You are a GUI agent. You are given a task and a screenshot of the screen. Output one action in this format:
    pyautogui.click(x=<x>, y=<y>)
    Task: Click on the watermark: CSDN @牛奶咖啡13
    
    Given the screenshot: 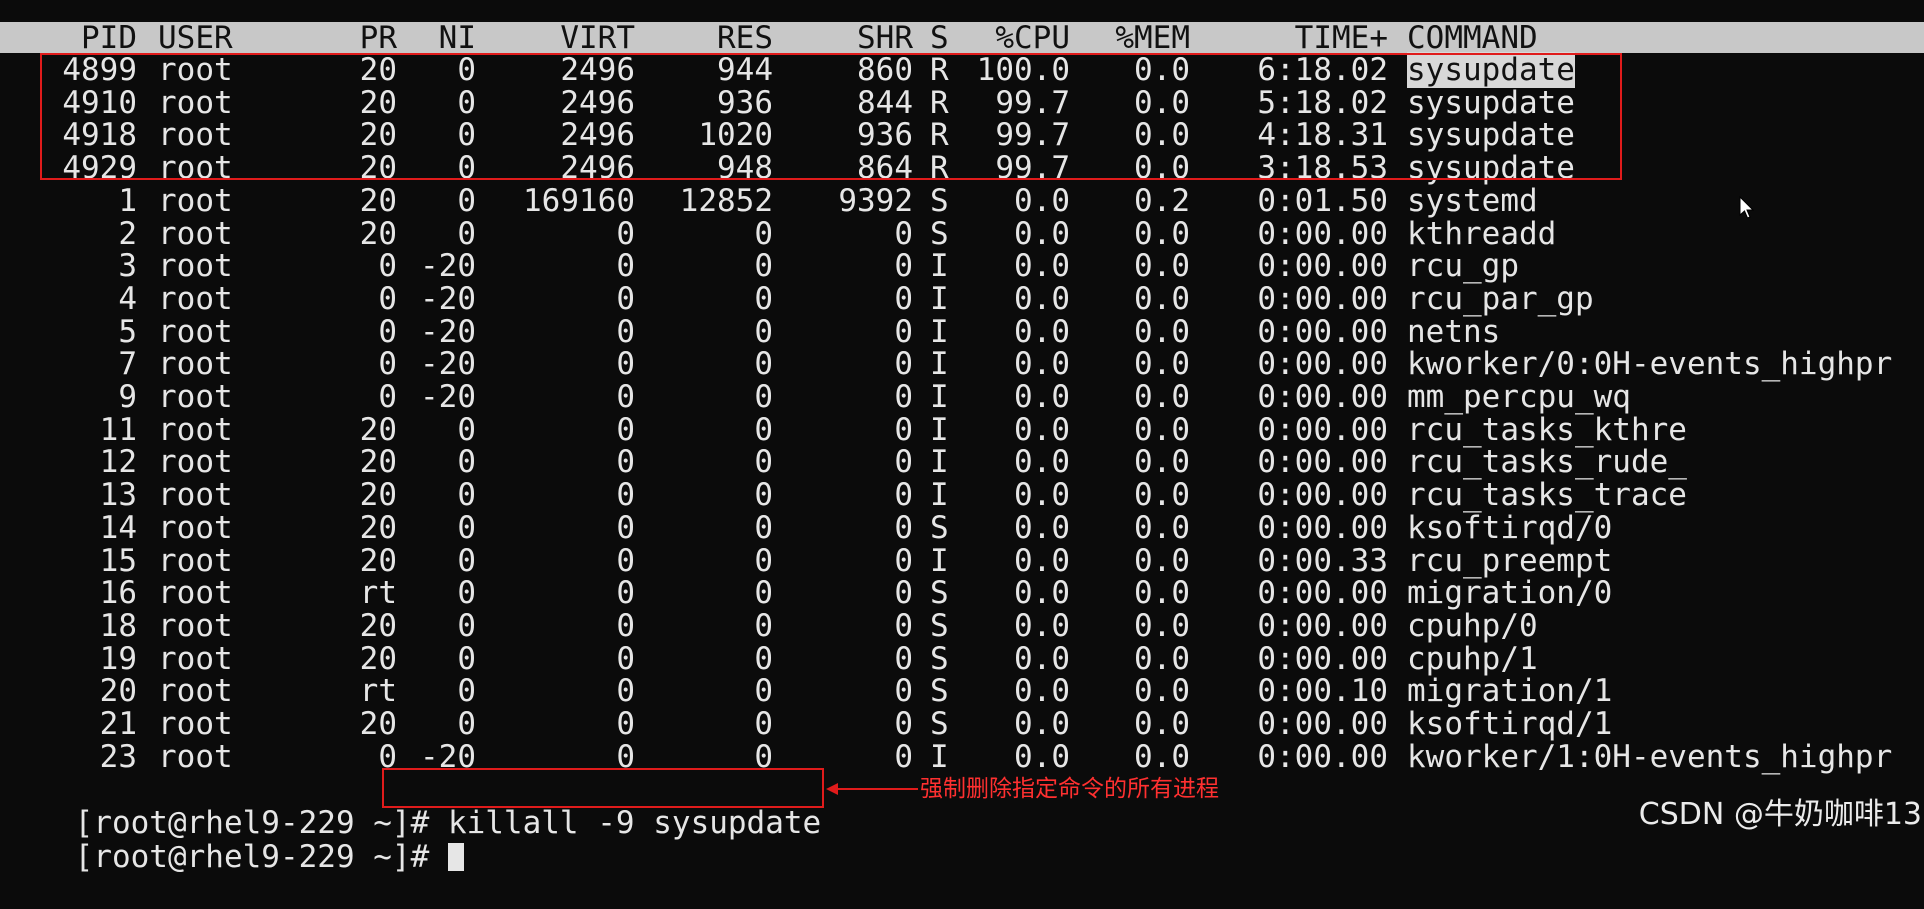 What is the action you would take?
    pyautogui.click(x=1780, y=814)
    